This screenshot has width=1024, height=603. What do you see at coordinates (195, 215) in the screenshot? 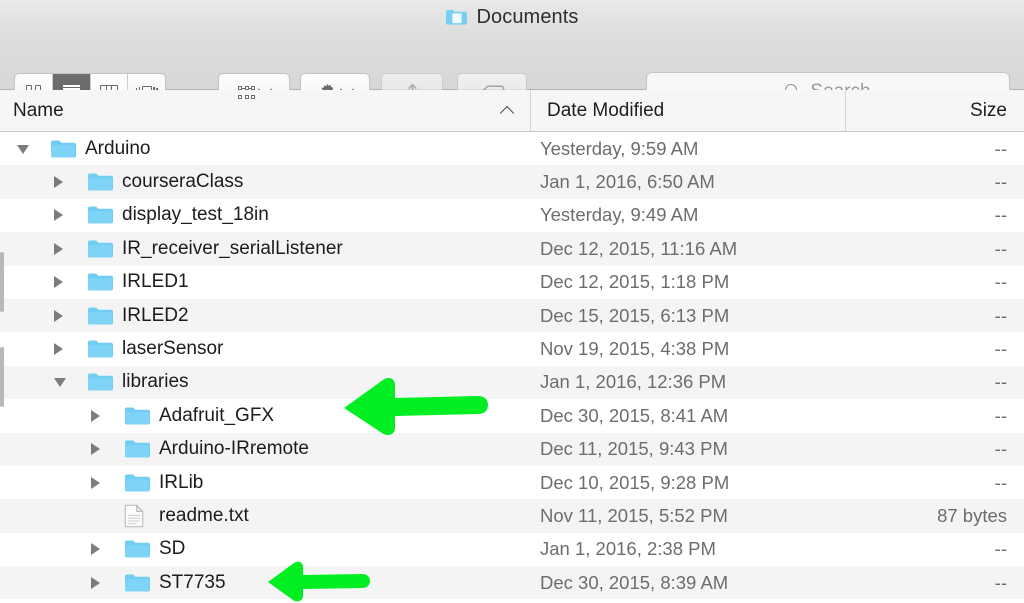
I see `file-name-label: display_test_18in` at bounding box center [195, 215].